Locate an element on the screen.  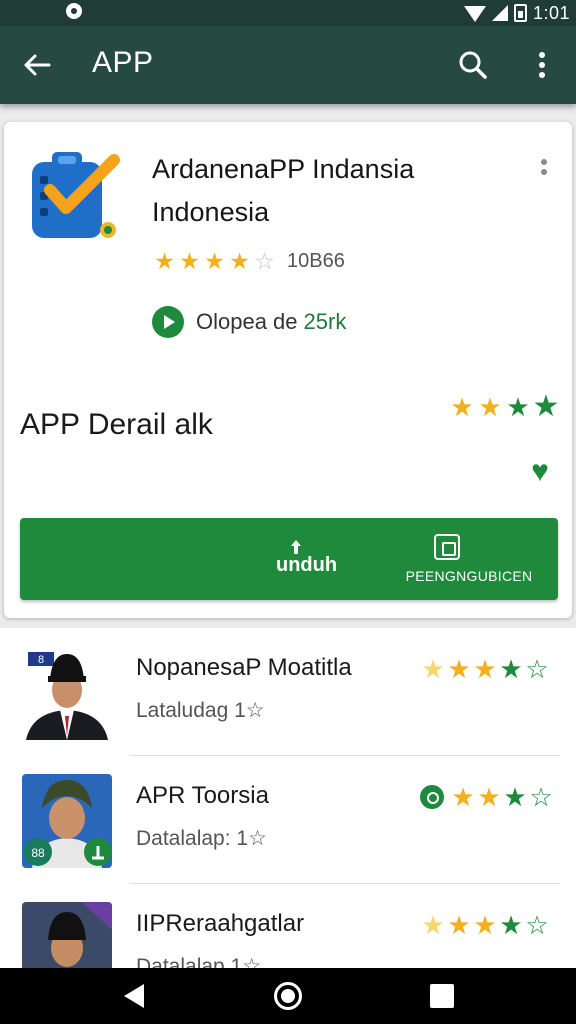
notification-icon is located at coordinates (74, 11).